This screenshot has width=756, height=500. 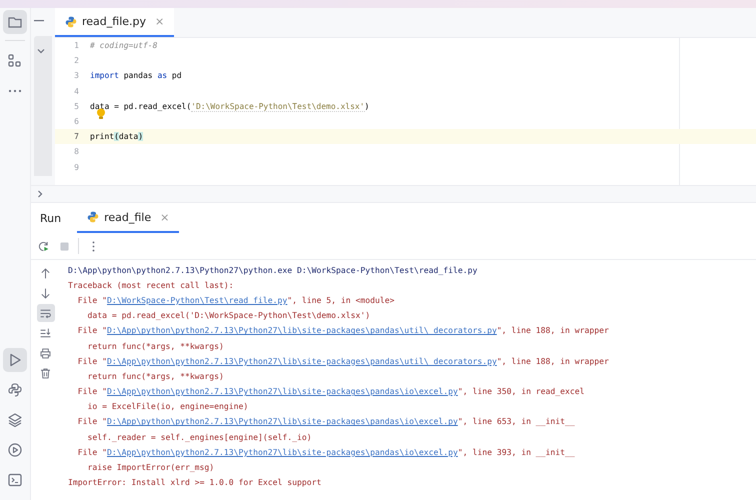 What do you see at coordinates (101, 114) in the screenshot?
I see `lightbulb-icon` at bounding box center [101, 114].